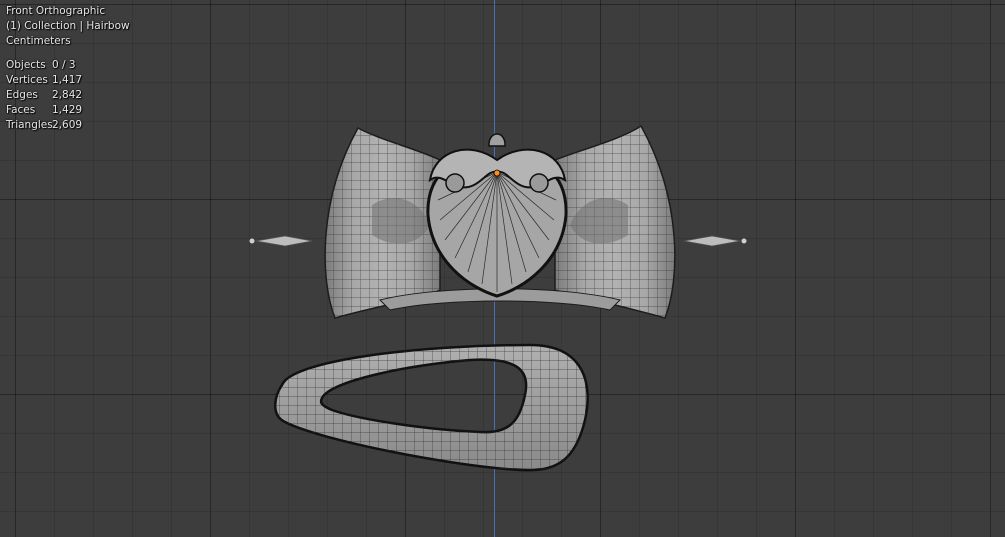  What do you see at coordinates (44, 110) in the screenshot?
I see `stat-faces: Faces 1,429` at bounding box center [44, 110].